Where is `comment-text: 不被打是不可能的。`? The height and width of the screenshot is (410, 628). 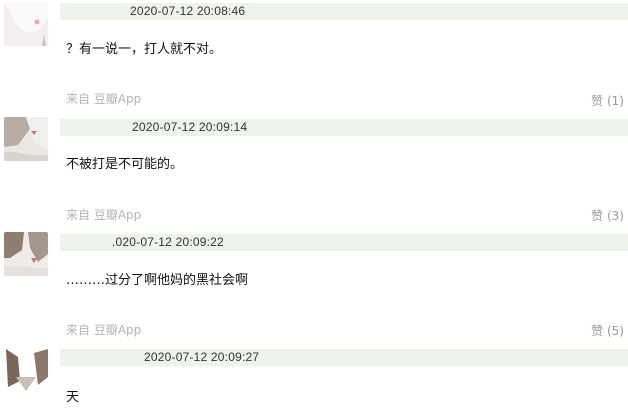 comment-text: 不被打是不可能的。 is located at coordinates (125, 164).